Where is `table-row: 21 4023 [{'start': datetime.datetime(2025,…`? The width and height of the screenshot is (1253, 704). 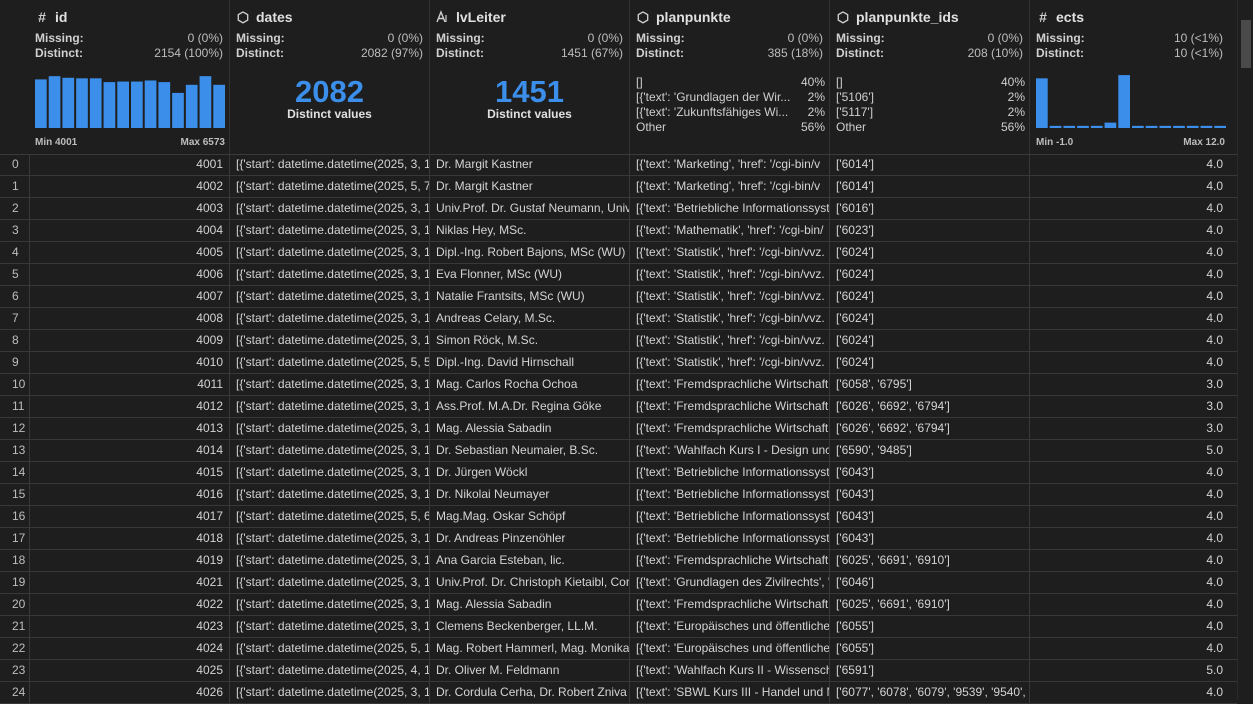 table-row: 21 4023 [{'start': datetime.datetime(2025,… is located at coordinates (618, 627).